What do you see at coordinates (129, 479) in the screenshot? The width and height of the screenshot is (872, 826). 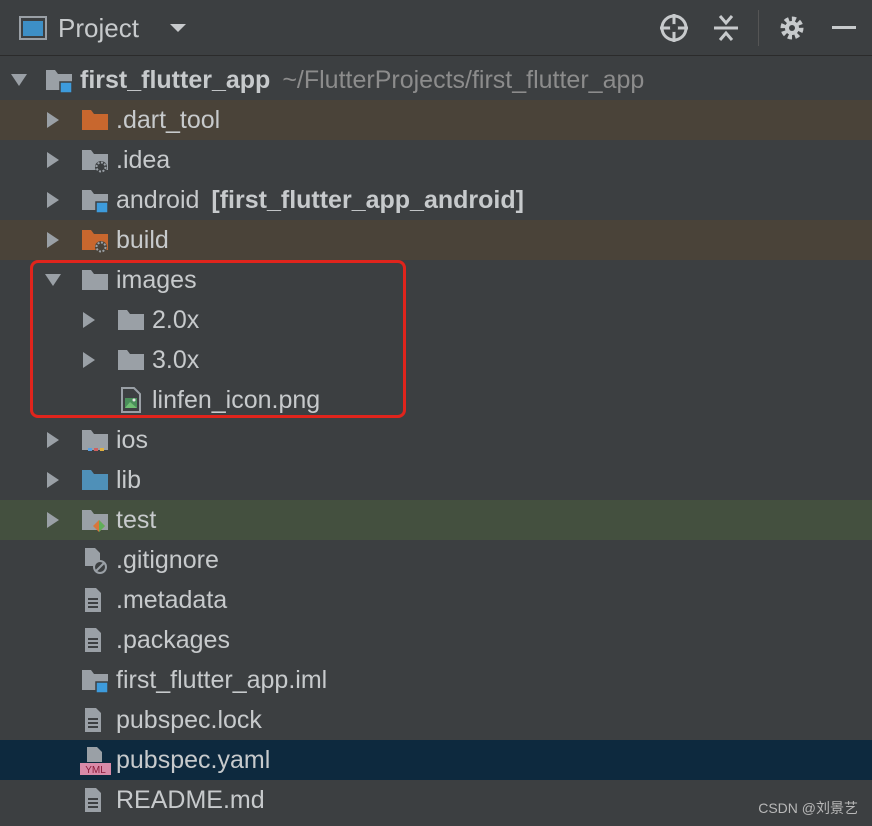 I see `tree-item-label: lib` at bounding box center [129, 479].